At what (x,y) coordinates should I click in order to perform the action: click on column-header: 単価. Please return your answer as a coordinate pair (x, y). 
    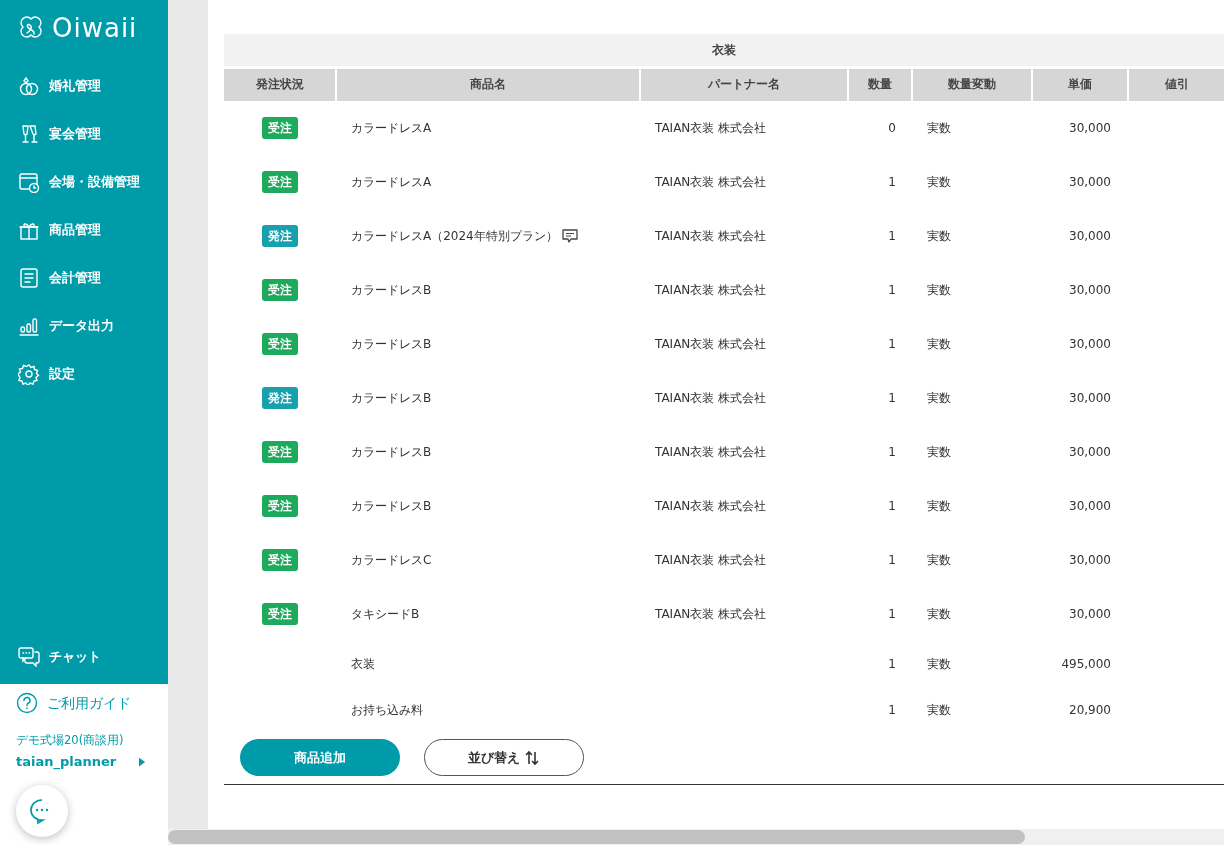
    Looking at the image, I should click on (1079, 85).